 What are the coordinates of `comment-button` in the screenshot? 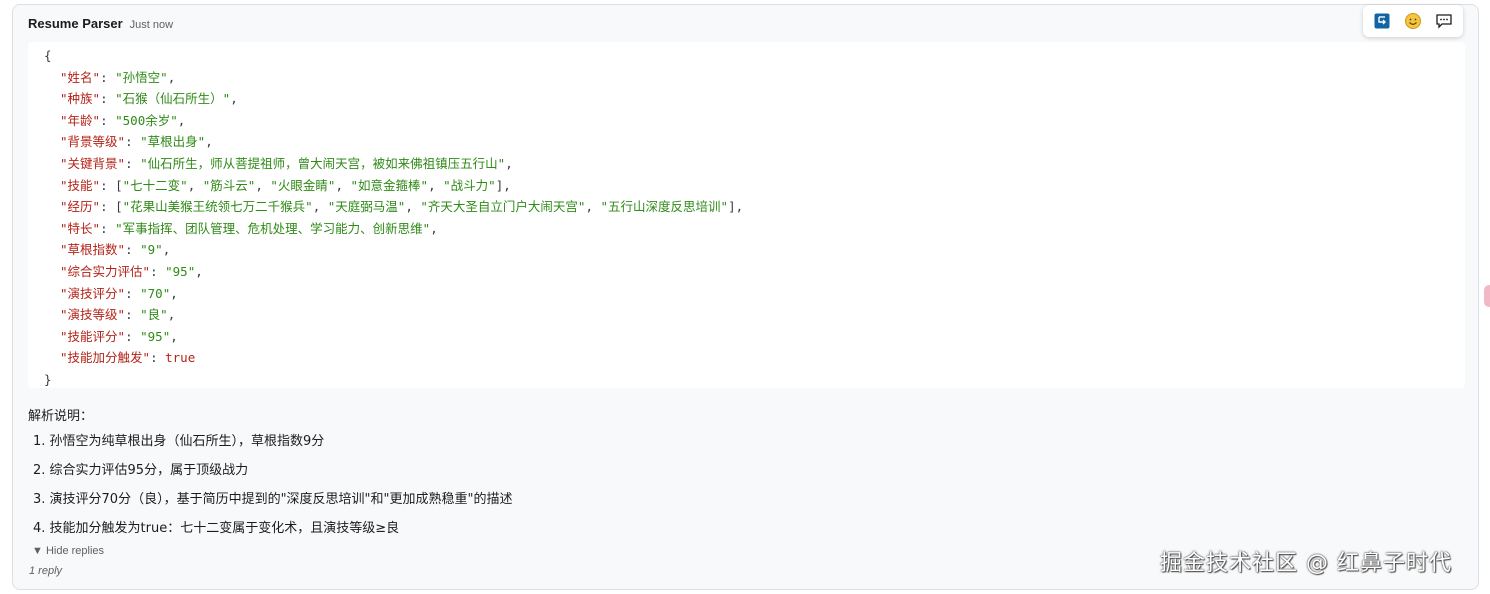 It's located at (1444, 21).